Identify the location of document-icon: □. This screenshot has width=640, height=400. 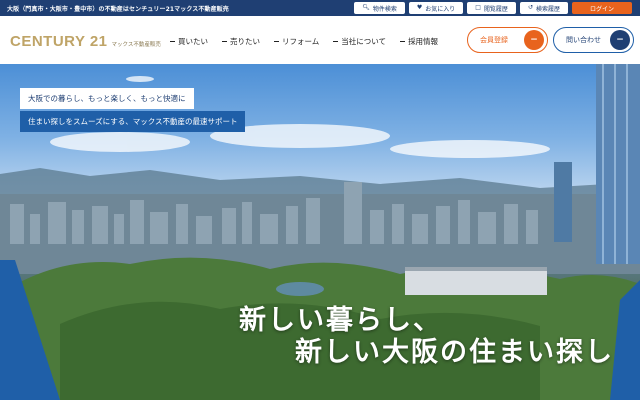
(478, 7).